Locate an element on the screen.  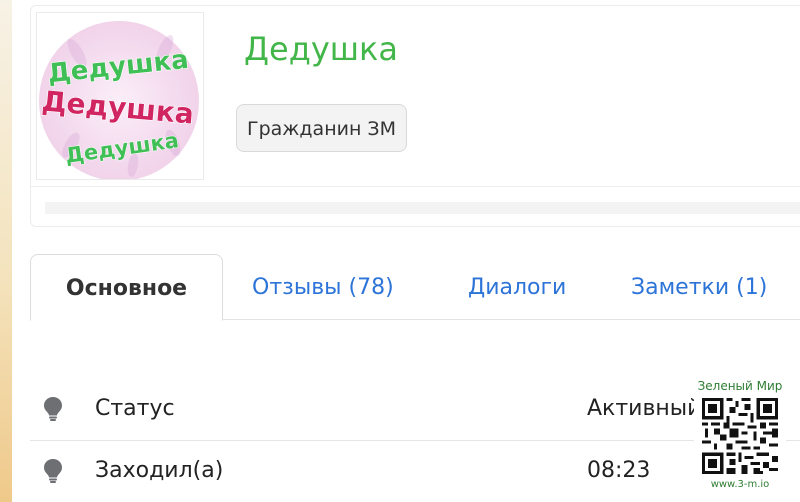
qr-watermark: Зеленый Мир www.3-m.io is located at coordinates (740, 436).